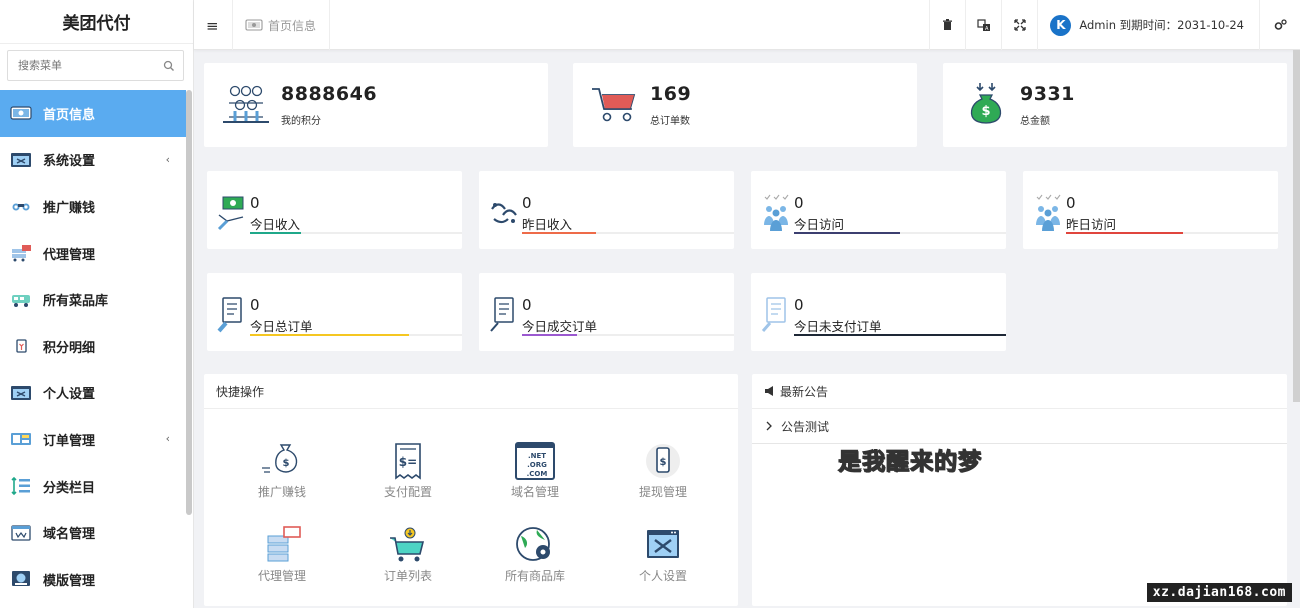  Describe the element at coordinates (376, 105) in the screenshot. I see `summary-card-points: 8888646 我的积分` at that location.